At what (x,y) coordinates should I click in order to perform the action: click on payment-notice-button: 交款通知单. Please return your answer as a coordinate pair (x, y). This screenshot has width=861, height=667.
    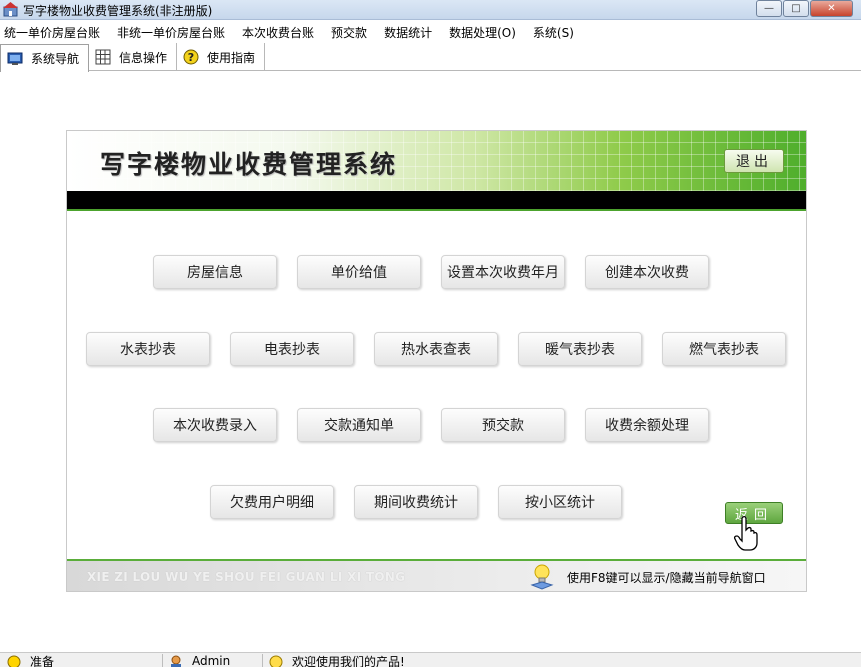
    Looking at the image, I should click on (359, 425).